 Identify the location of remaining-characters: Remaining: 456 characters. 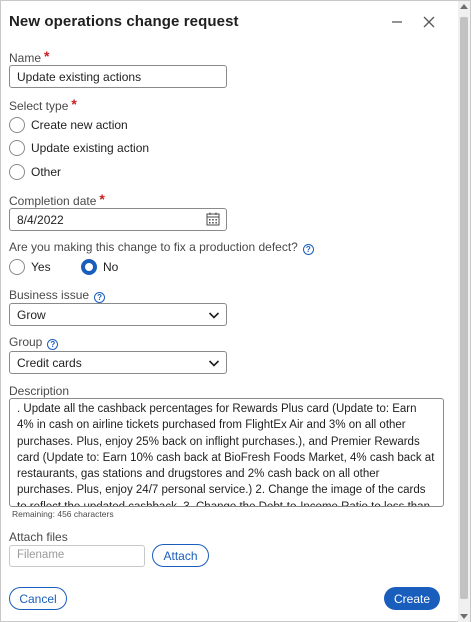
(63, 514).